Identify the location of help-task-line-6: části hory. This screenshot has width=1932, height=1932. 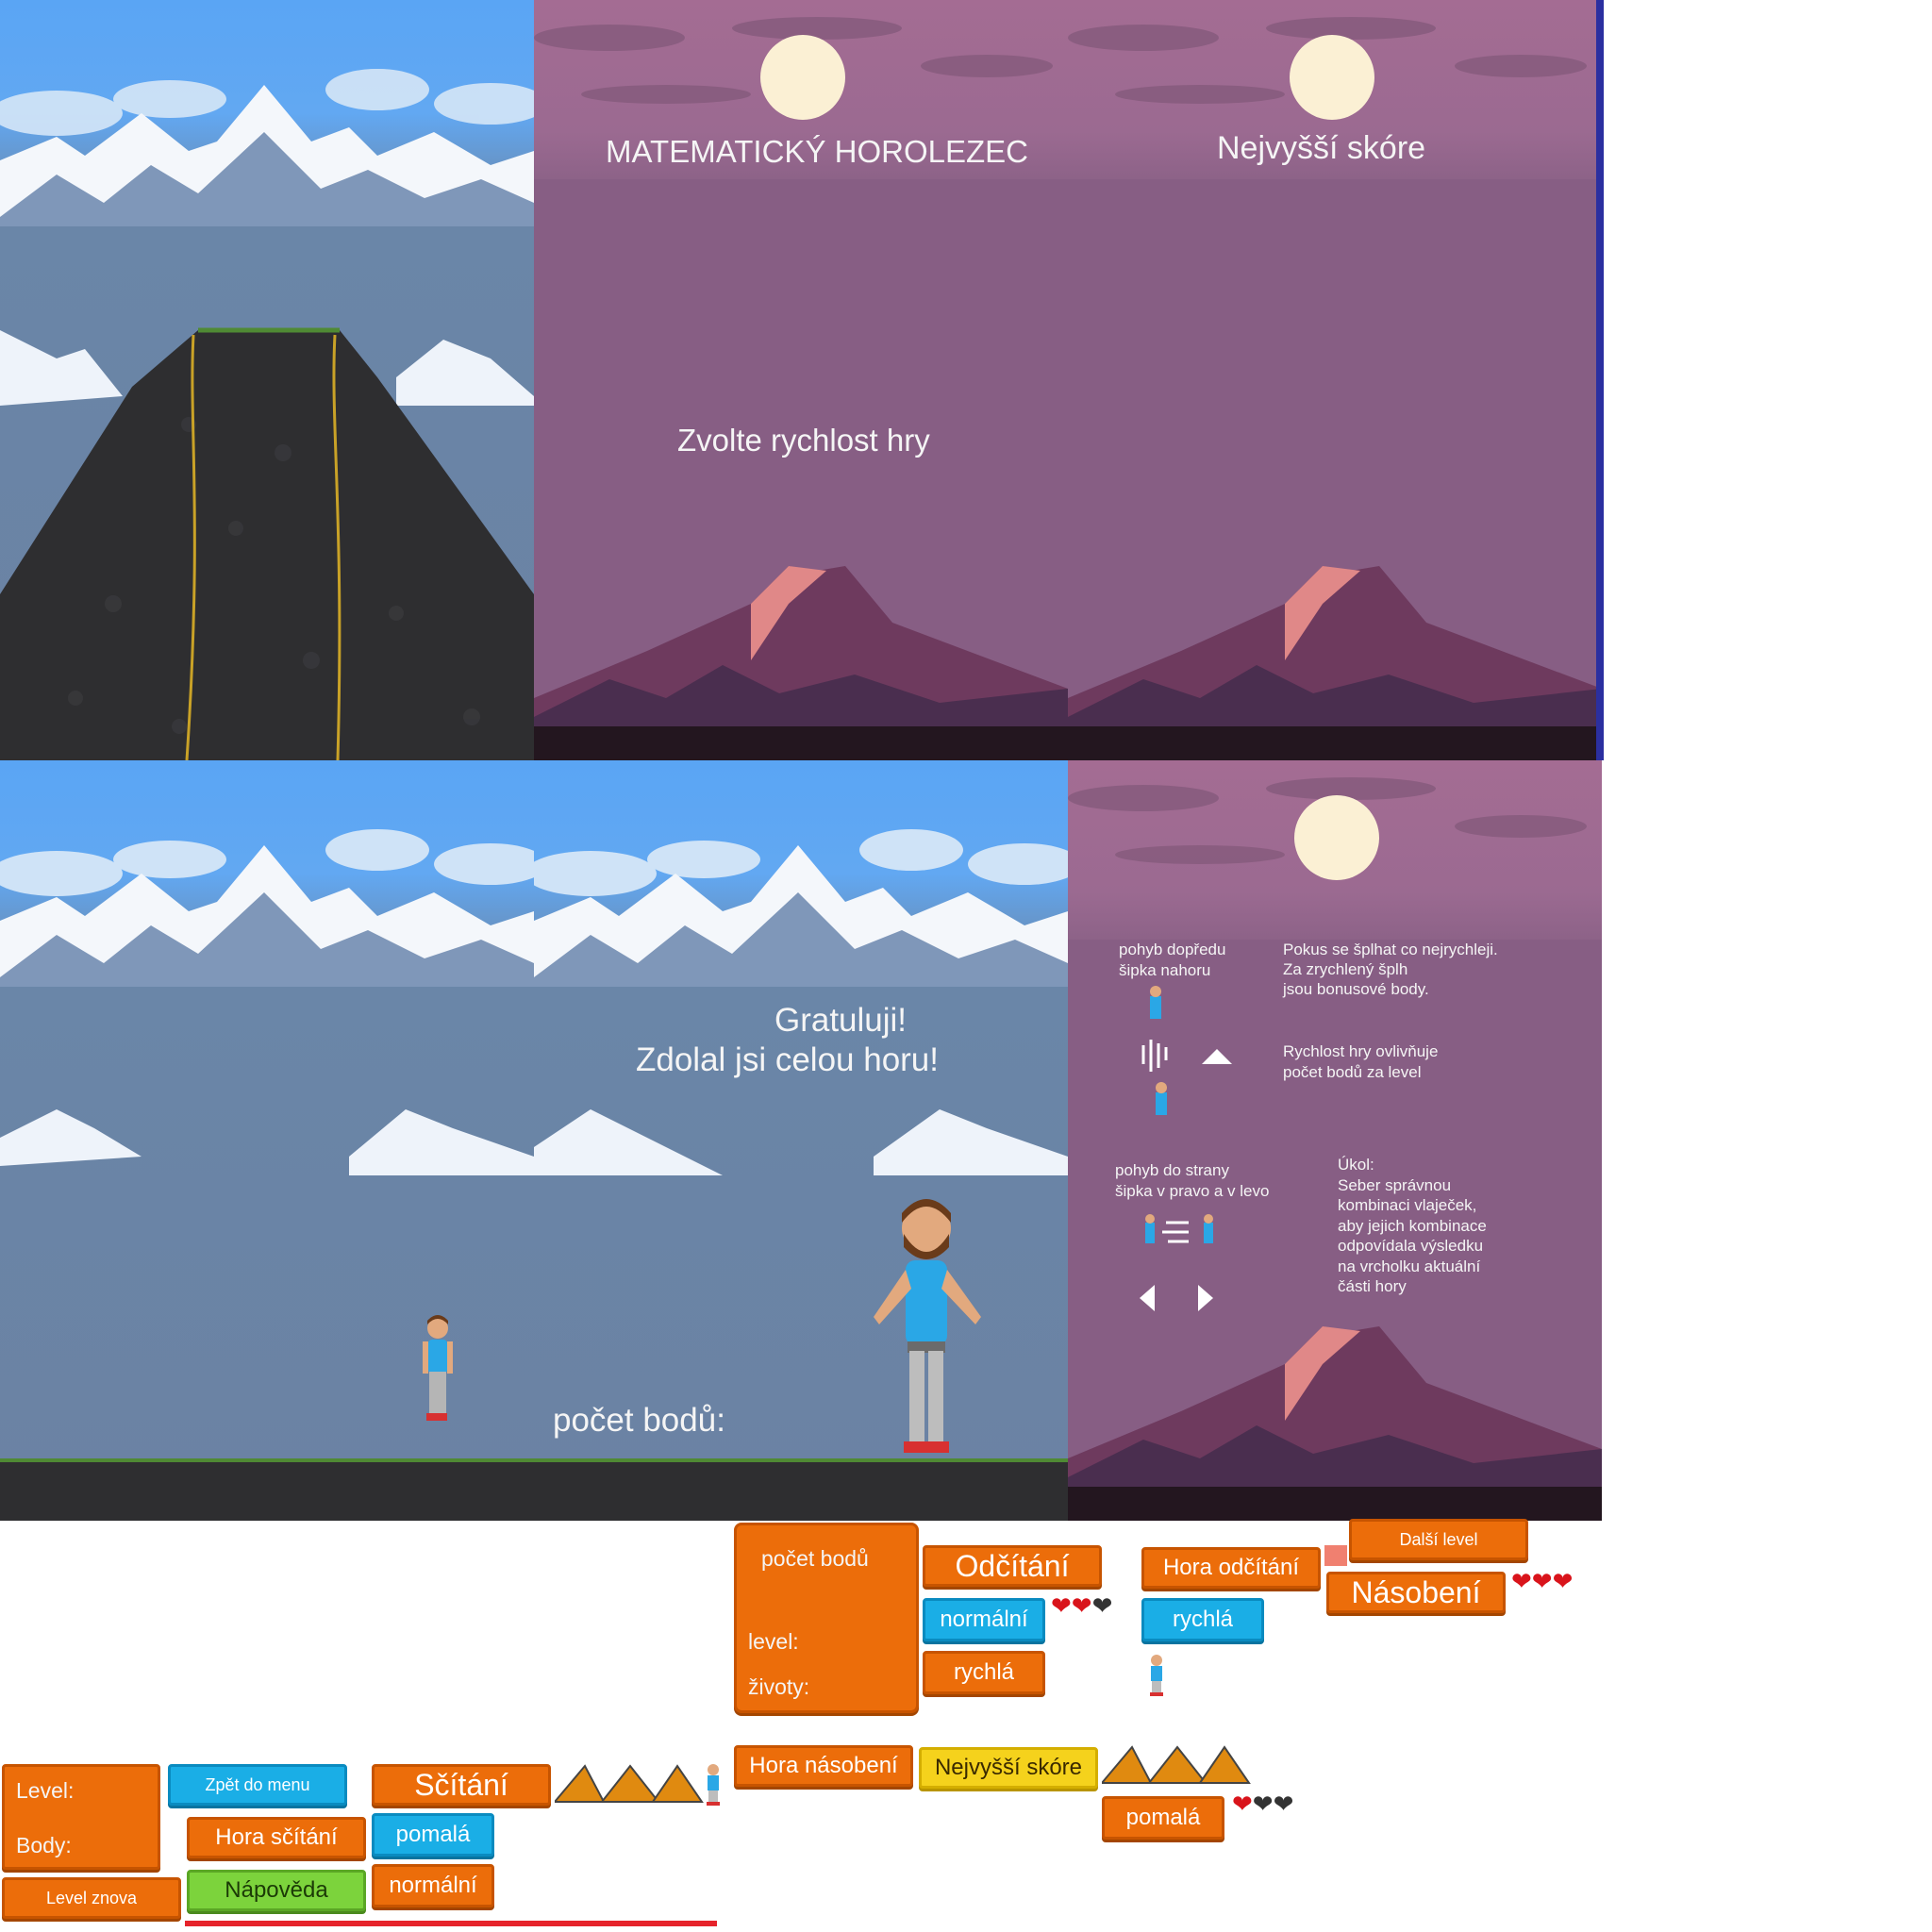
(1373, 1286).